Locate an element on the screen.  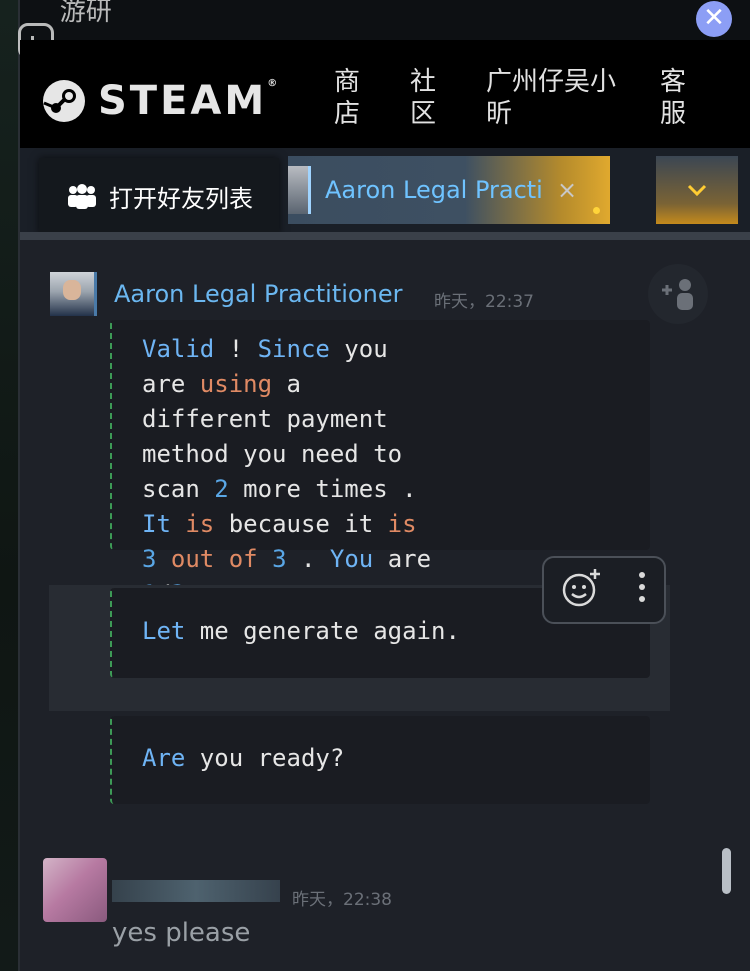
message-3-text: Are you ready? is located at coordinates (243, 758).